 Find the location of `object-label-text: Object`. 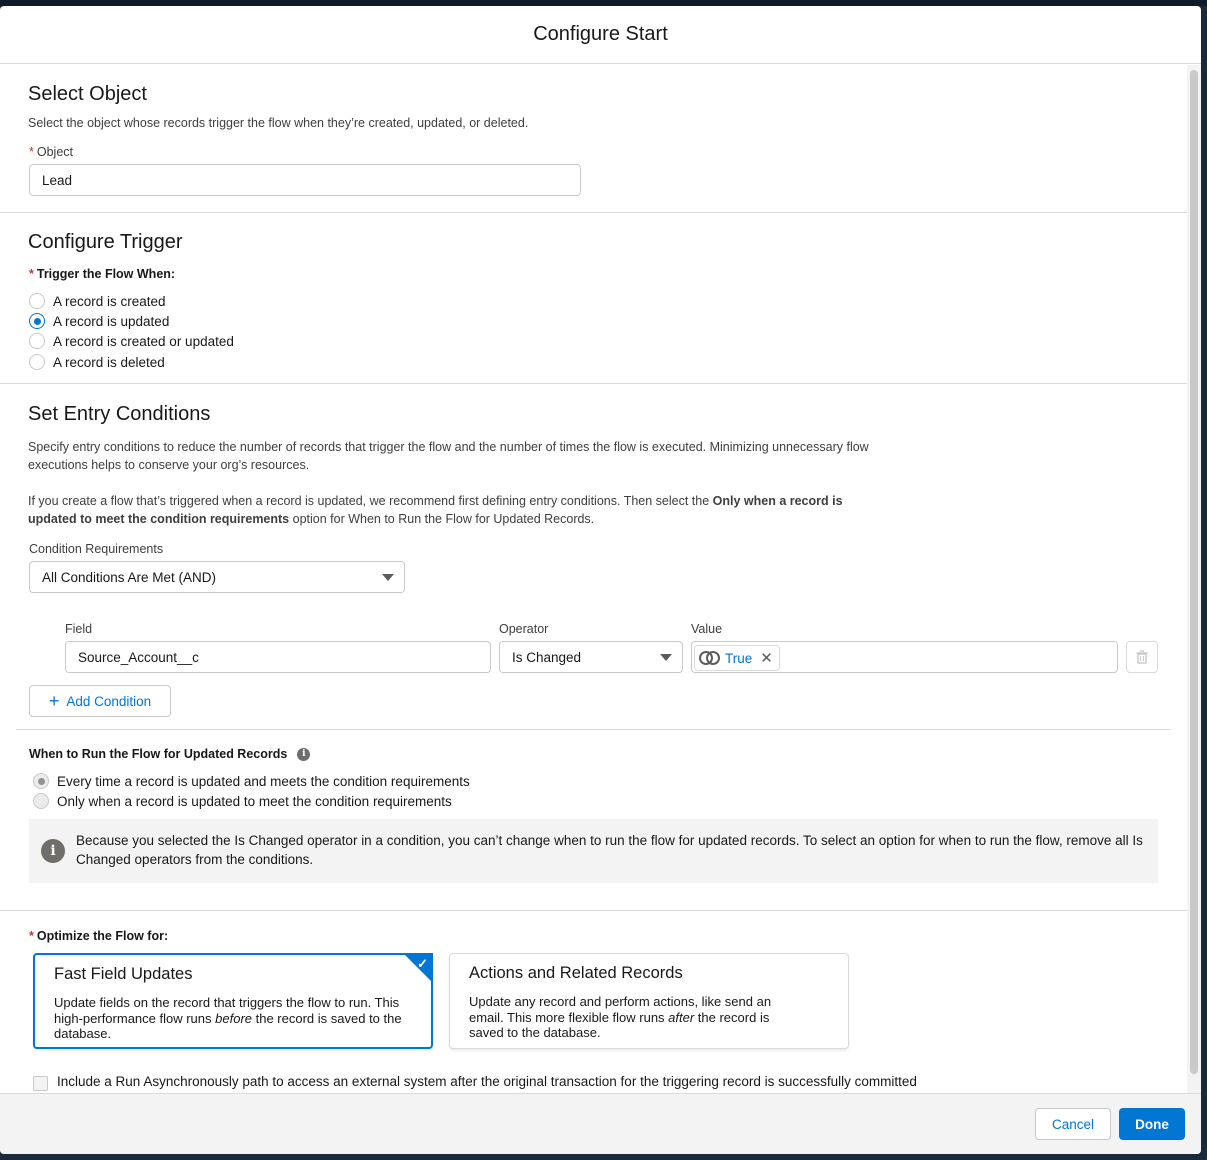

object-label-text: Object is located at coordinates (55, 152).